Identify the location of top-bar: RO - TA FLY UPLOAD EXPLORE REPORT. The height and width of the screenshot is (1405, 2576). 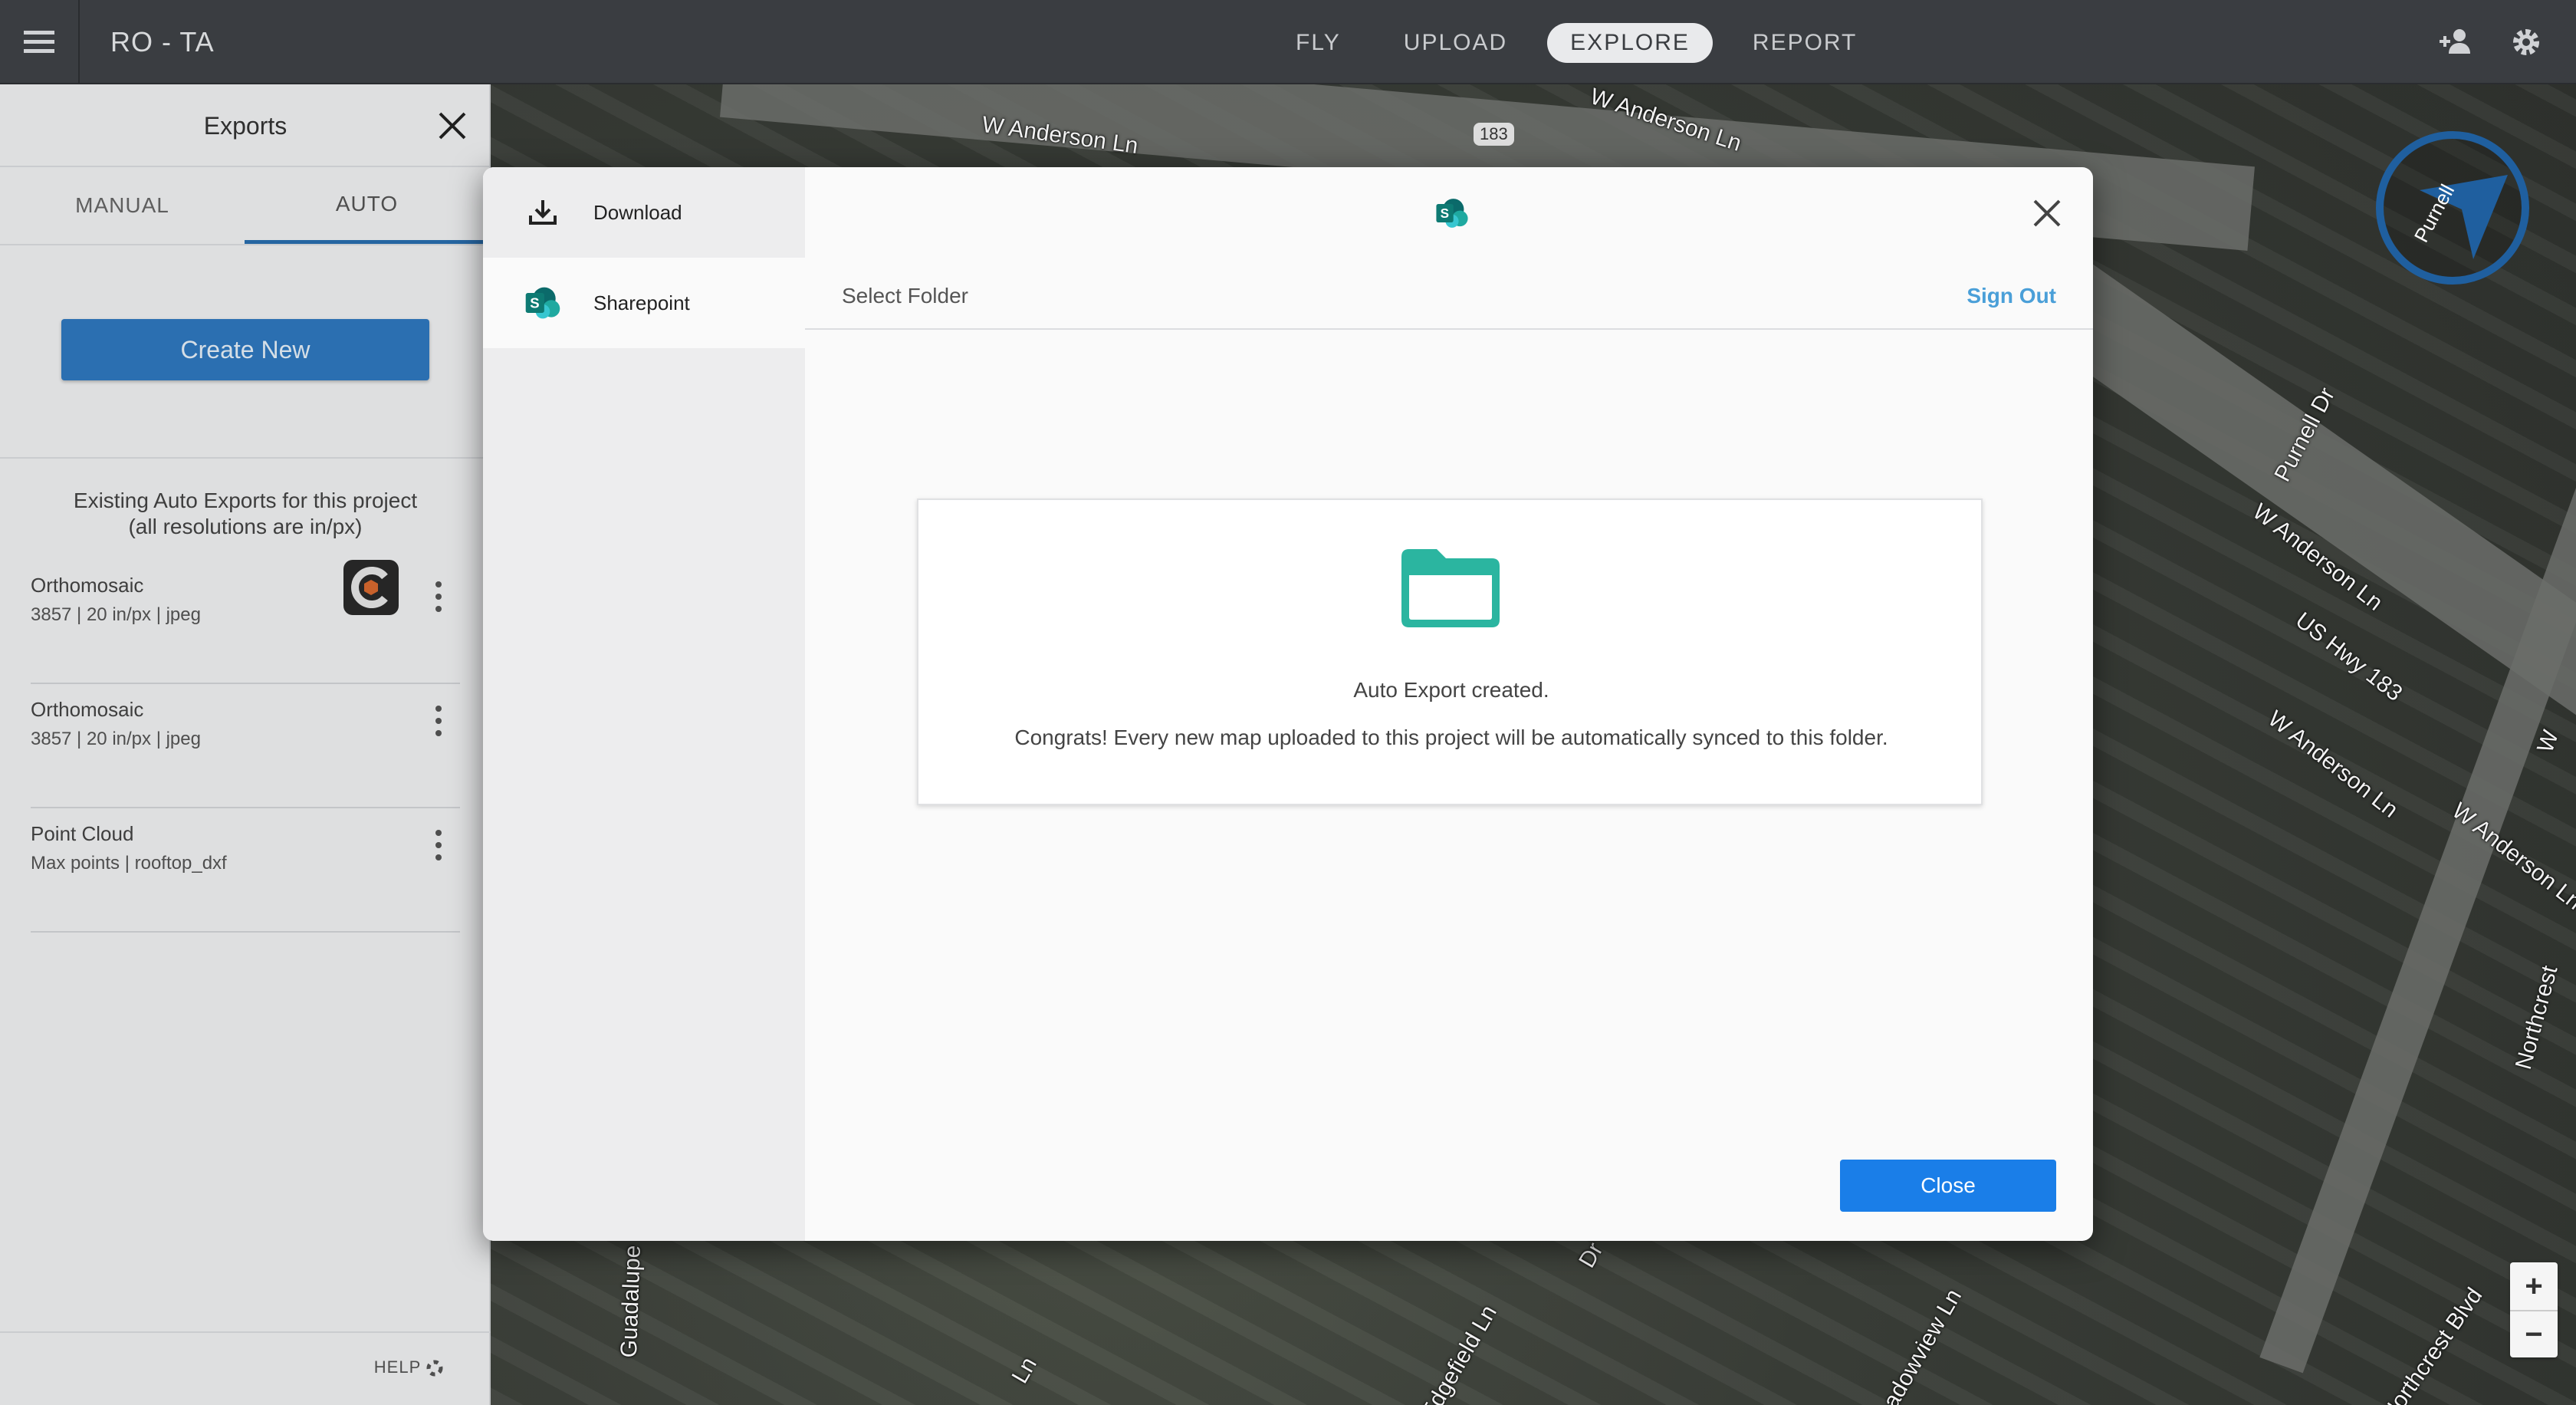
(1288, 42).